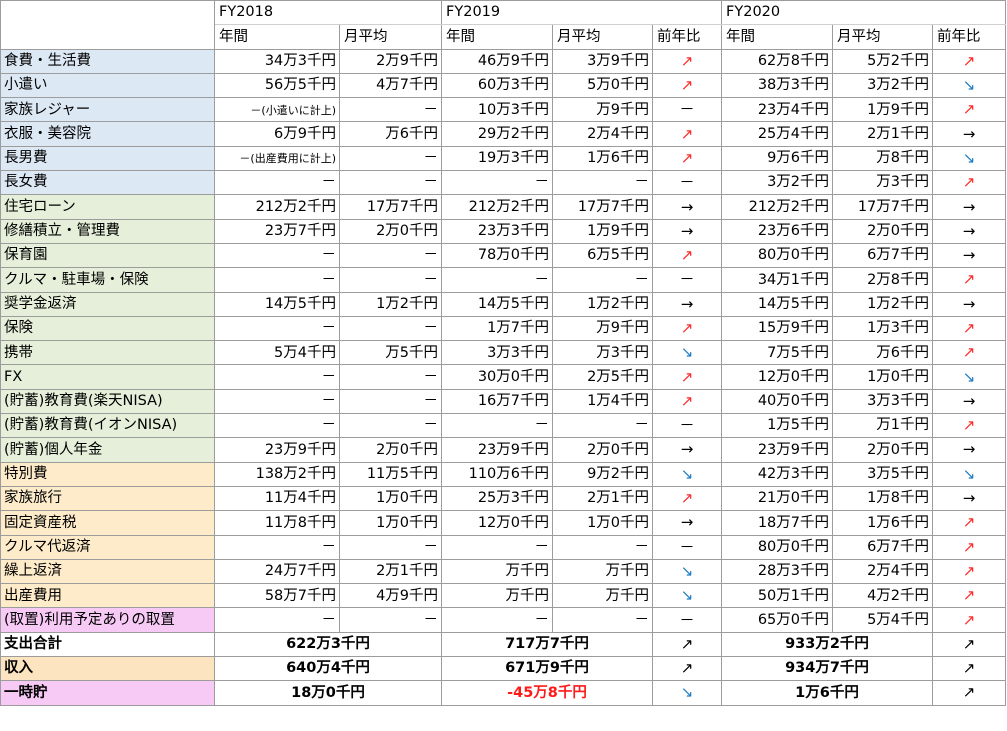  Describe the element at coordinates (277, 304) in the screenshot. I see `value-cell: 14万5千円` at that location.